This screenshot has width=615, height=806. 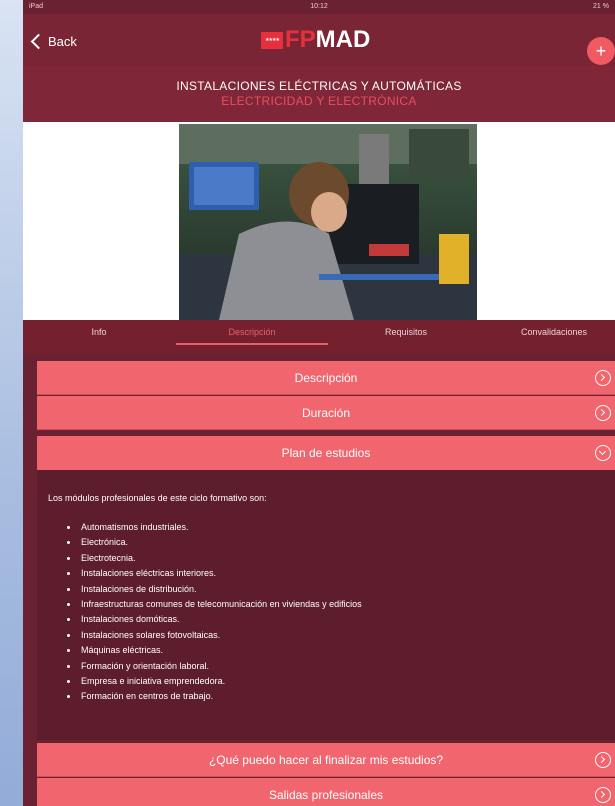 What do you see at coordinates (214, 696) in the screenshot?
I see `list-item: Formación en centros de trabajo.` at bounding box center [214, 696].